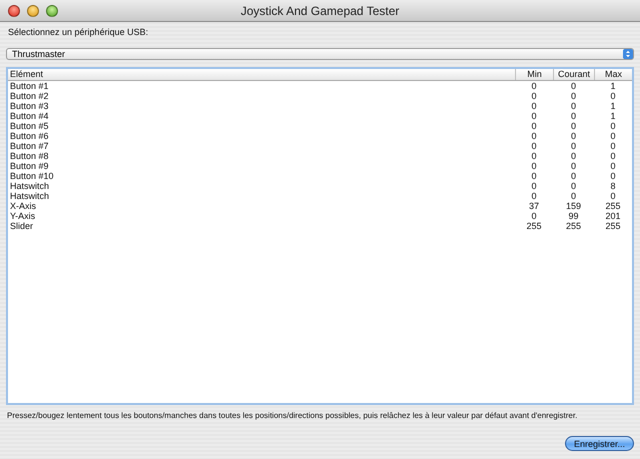 The height and width of the screenshot is (459, 640). What do you see at coordinates (22, 216) in the screenshot?
I see `table-cell-text: Y-Axis` at bounding box center [22, 216].